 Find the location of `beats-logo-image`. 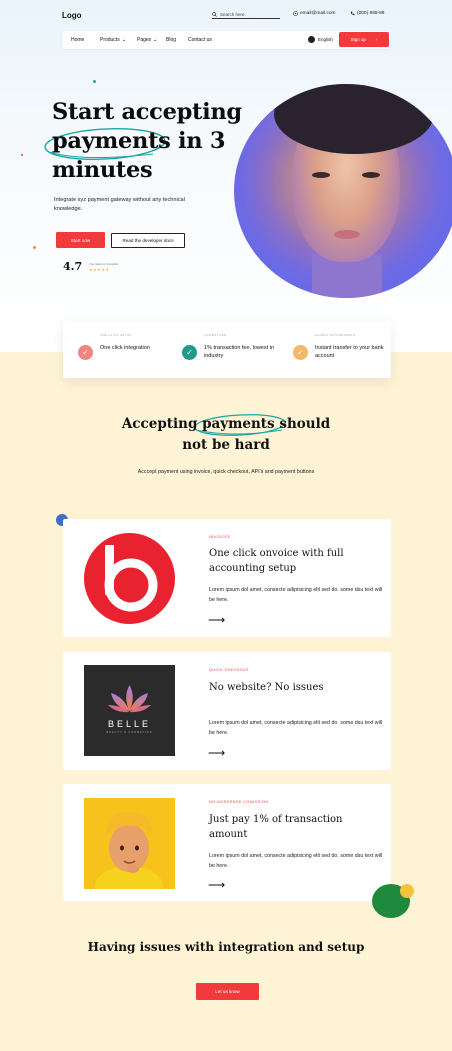

beats-logo-image is located at coordinates (129, 578).